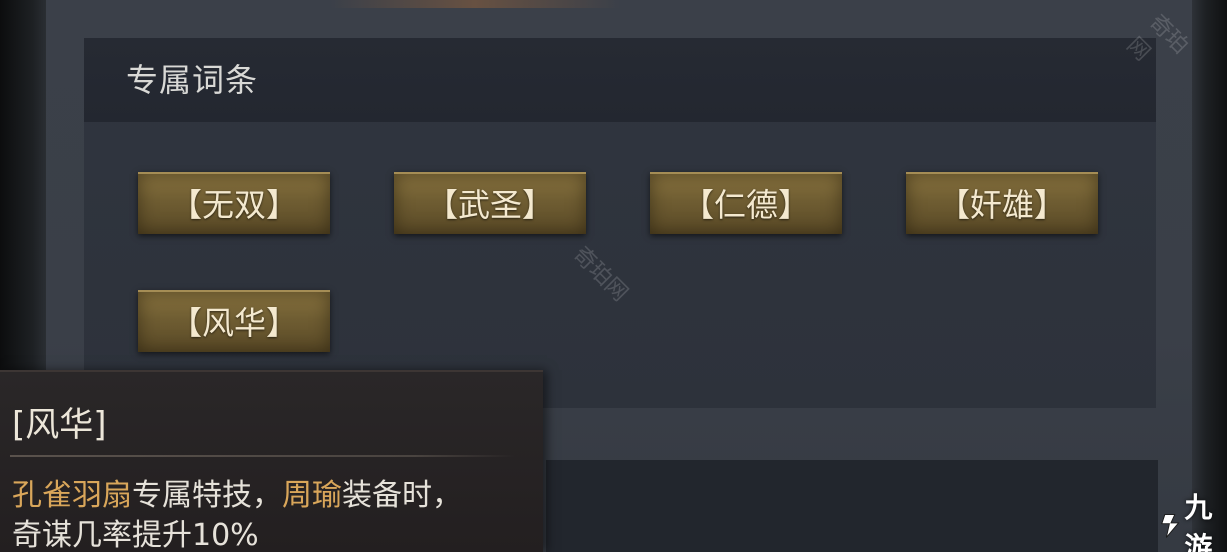 The height and width of the screenshot is (552, 1227). I want to click on tag-wushuang: 【无双】, so click(234, 203).